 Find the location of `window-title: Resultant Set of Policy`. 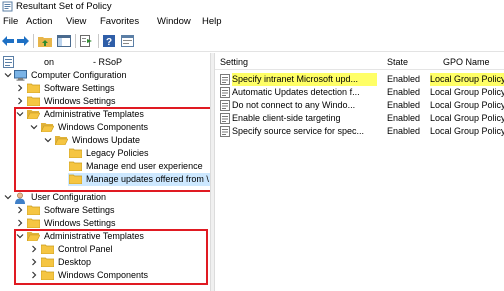

window-title: Resultant Set of Policy is located at coordinates (64, 6).